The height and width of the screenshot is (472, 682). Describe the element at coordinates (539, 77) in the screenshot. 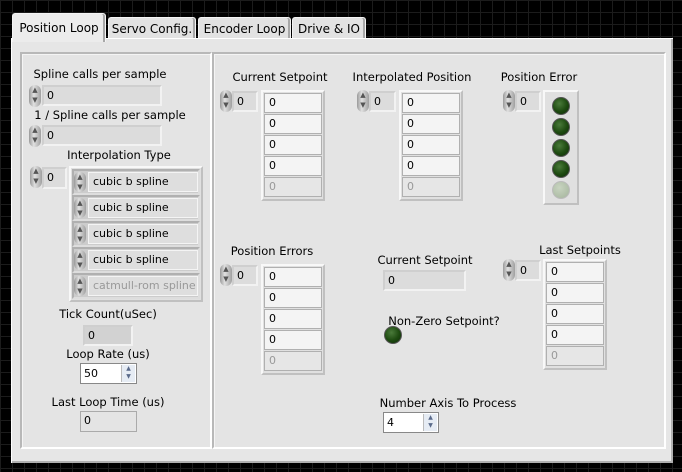

I see `position-error-label: Position Error` at that location.